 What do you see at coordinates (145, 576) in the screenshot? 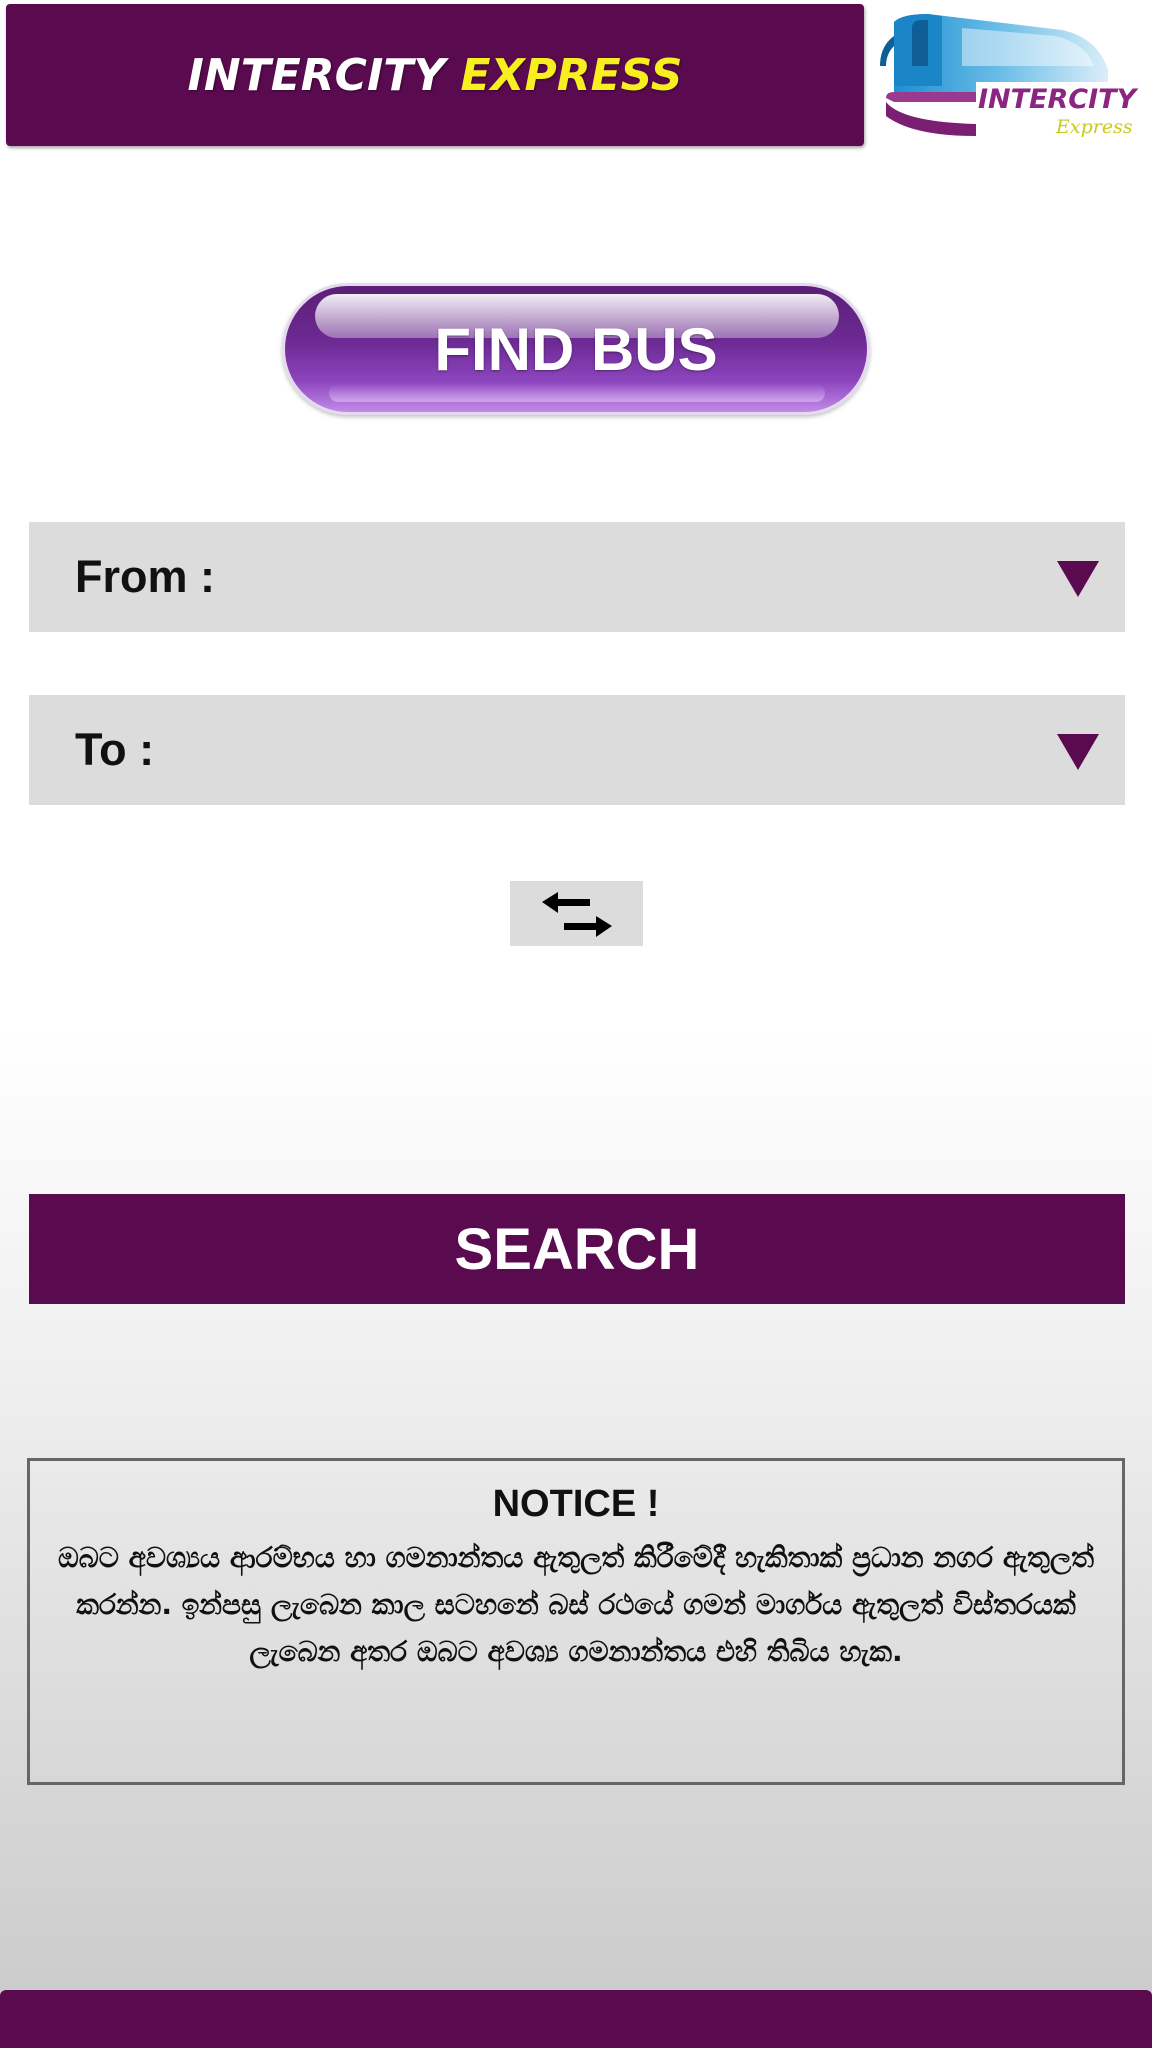
I see `from-label: From :` at bounding box center [145, 576].